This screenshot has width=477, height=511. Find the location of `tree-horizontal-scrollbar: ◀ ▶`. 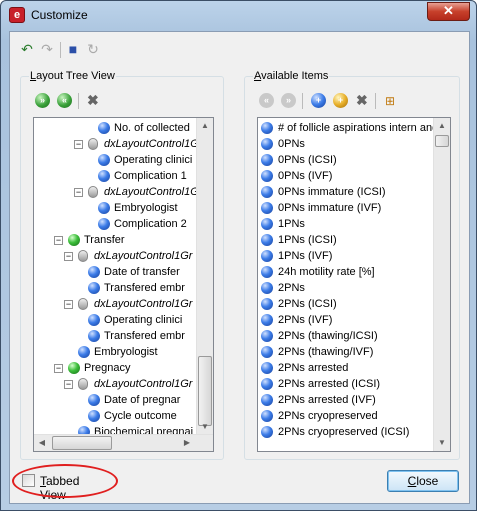

tree-horizontal-scrollbar: ◀ ▶ is located at coordinates (123, 442).